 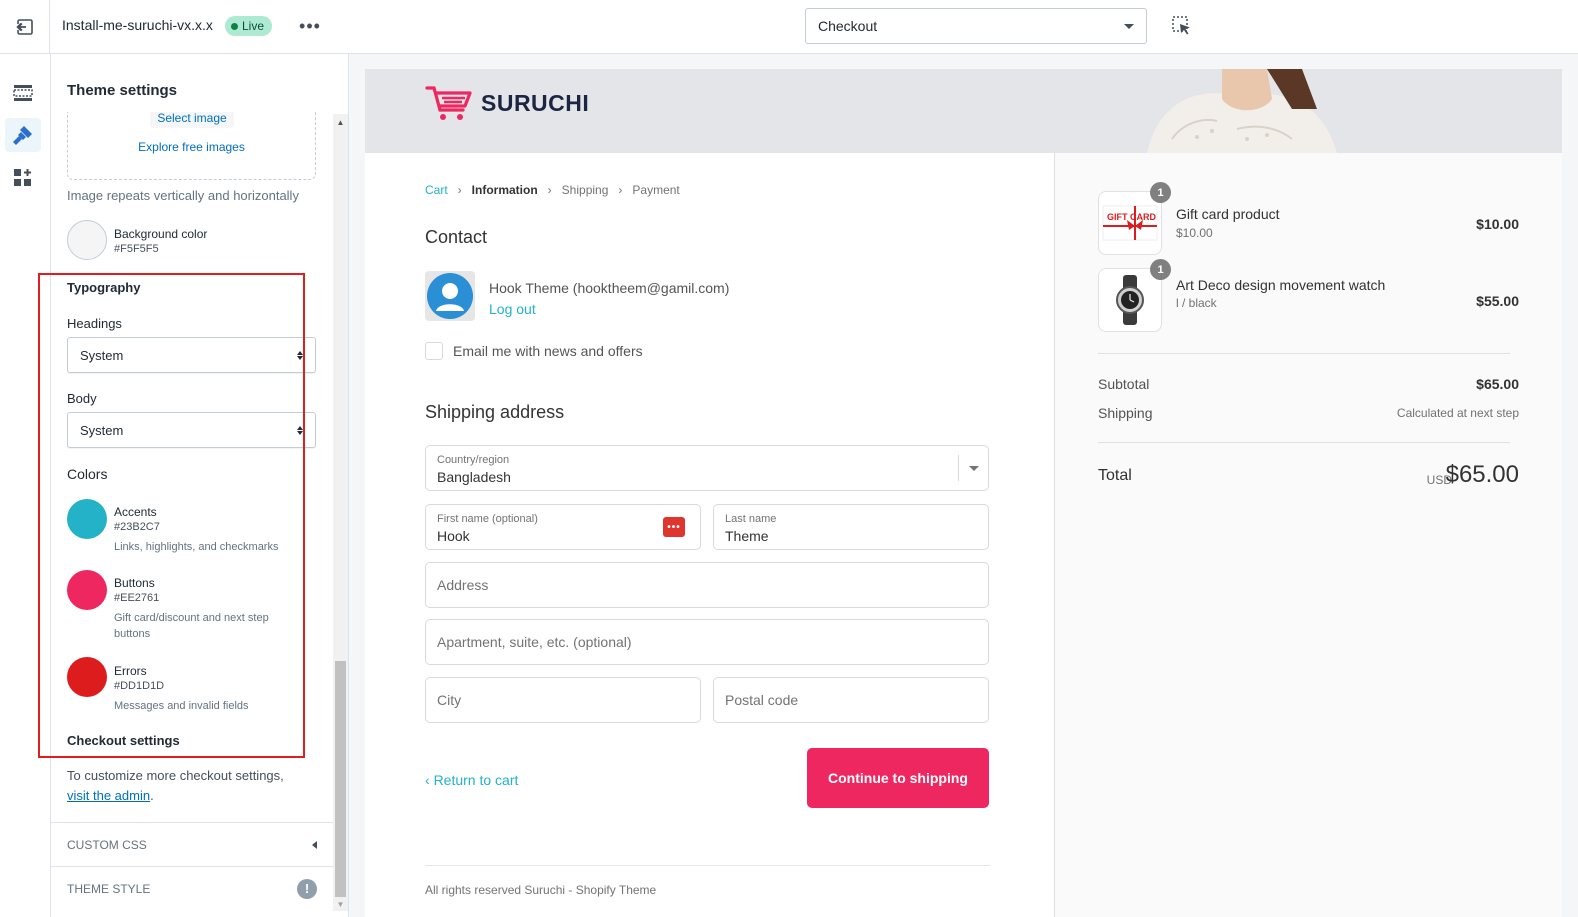 What do you see at coordinates (563, 700) in the screenshot?
I see `city-field: City` at bounding box center [563, 700].